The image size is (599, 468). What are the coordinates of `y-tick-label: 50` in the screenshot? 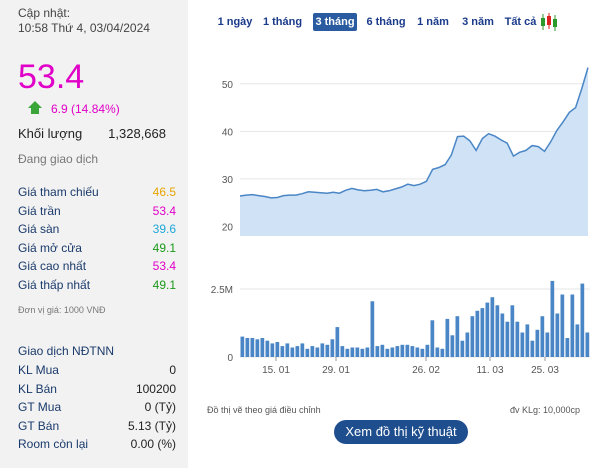 It's located at (228, 85).